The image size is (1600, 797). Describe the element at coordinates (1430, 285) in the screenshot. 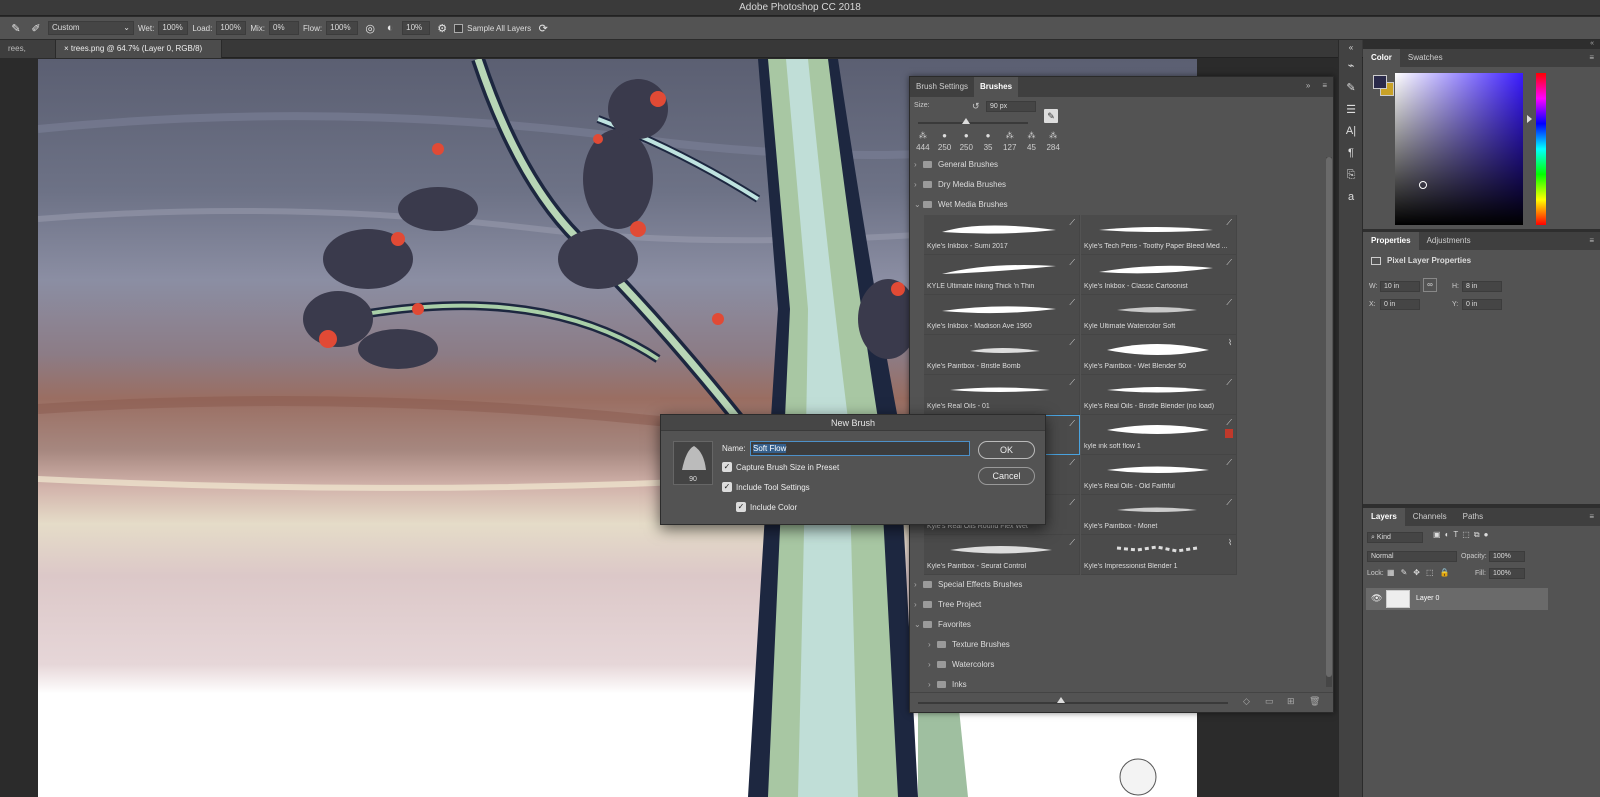

I see `link-icon: ∞` at that location.